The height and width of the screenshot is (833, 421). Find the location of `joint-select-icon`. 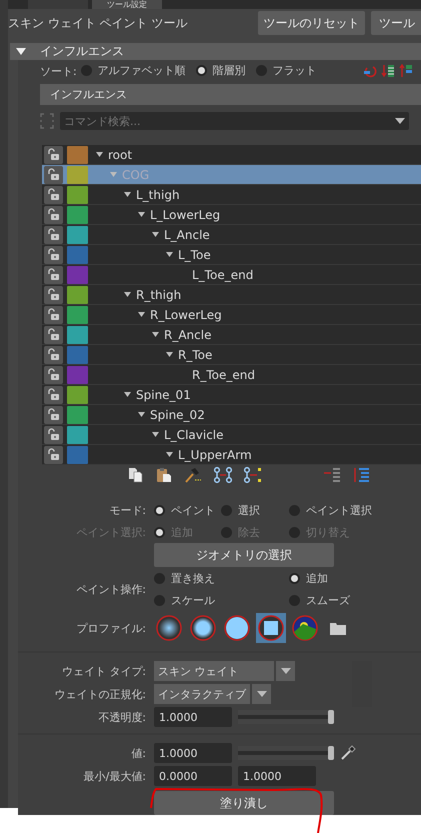

joint-select-icon is located at coordinates (253, 475).